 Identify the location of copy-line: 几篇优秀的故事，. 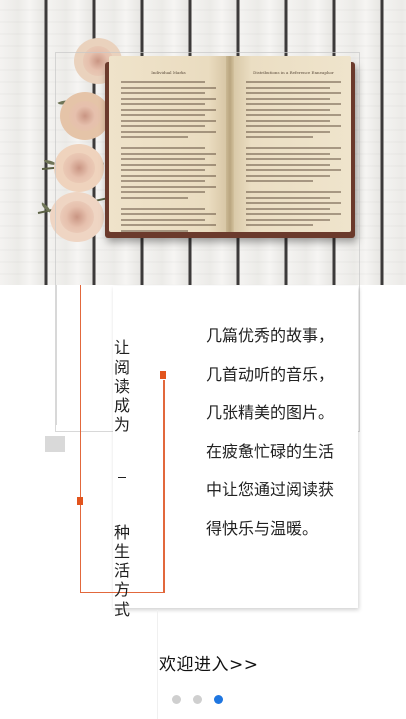
(270, 335).